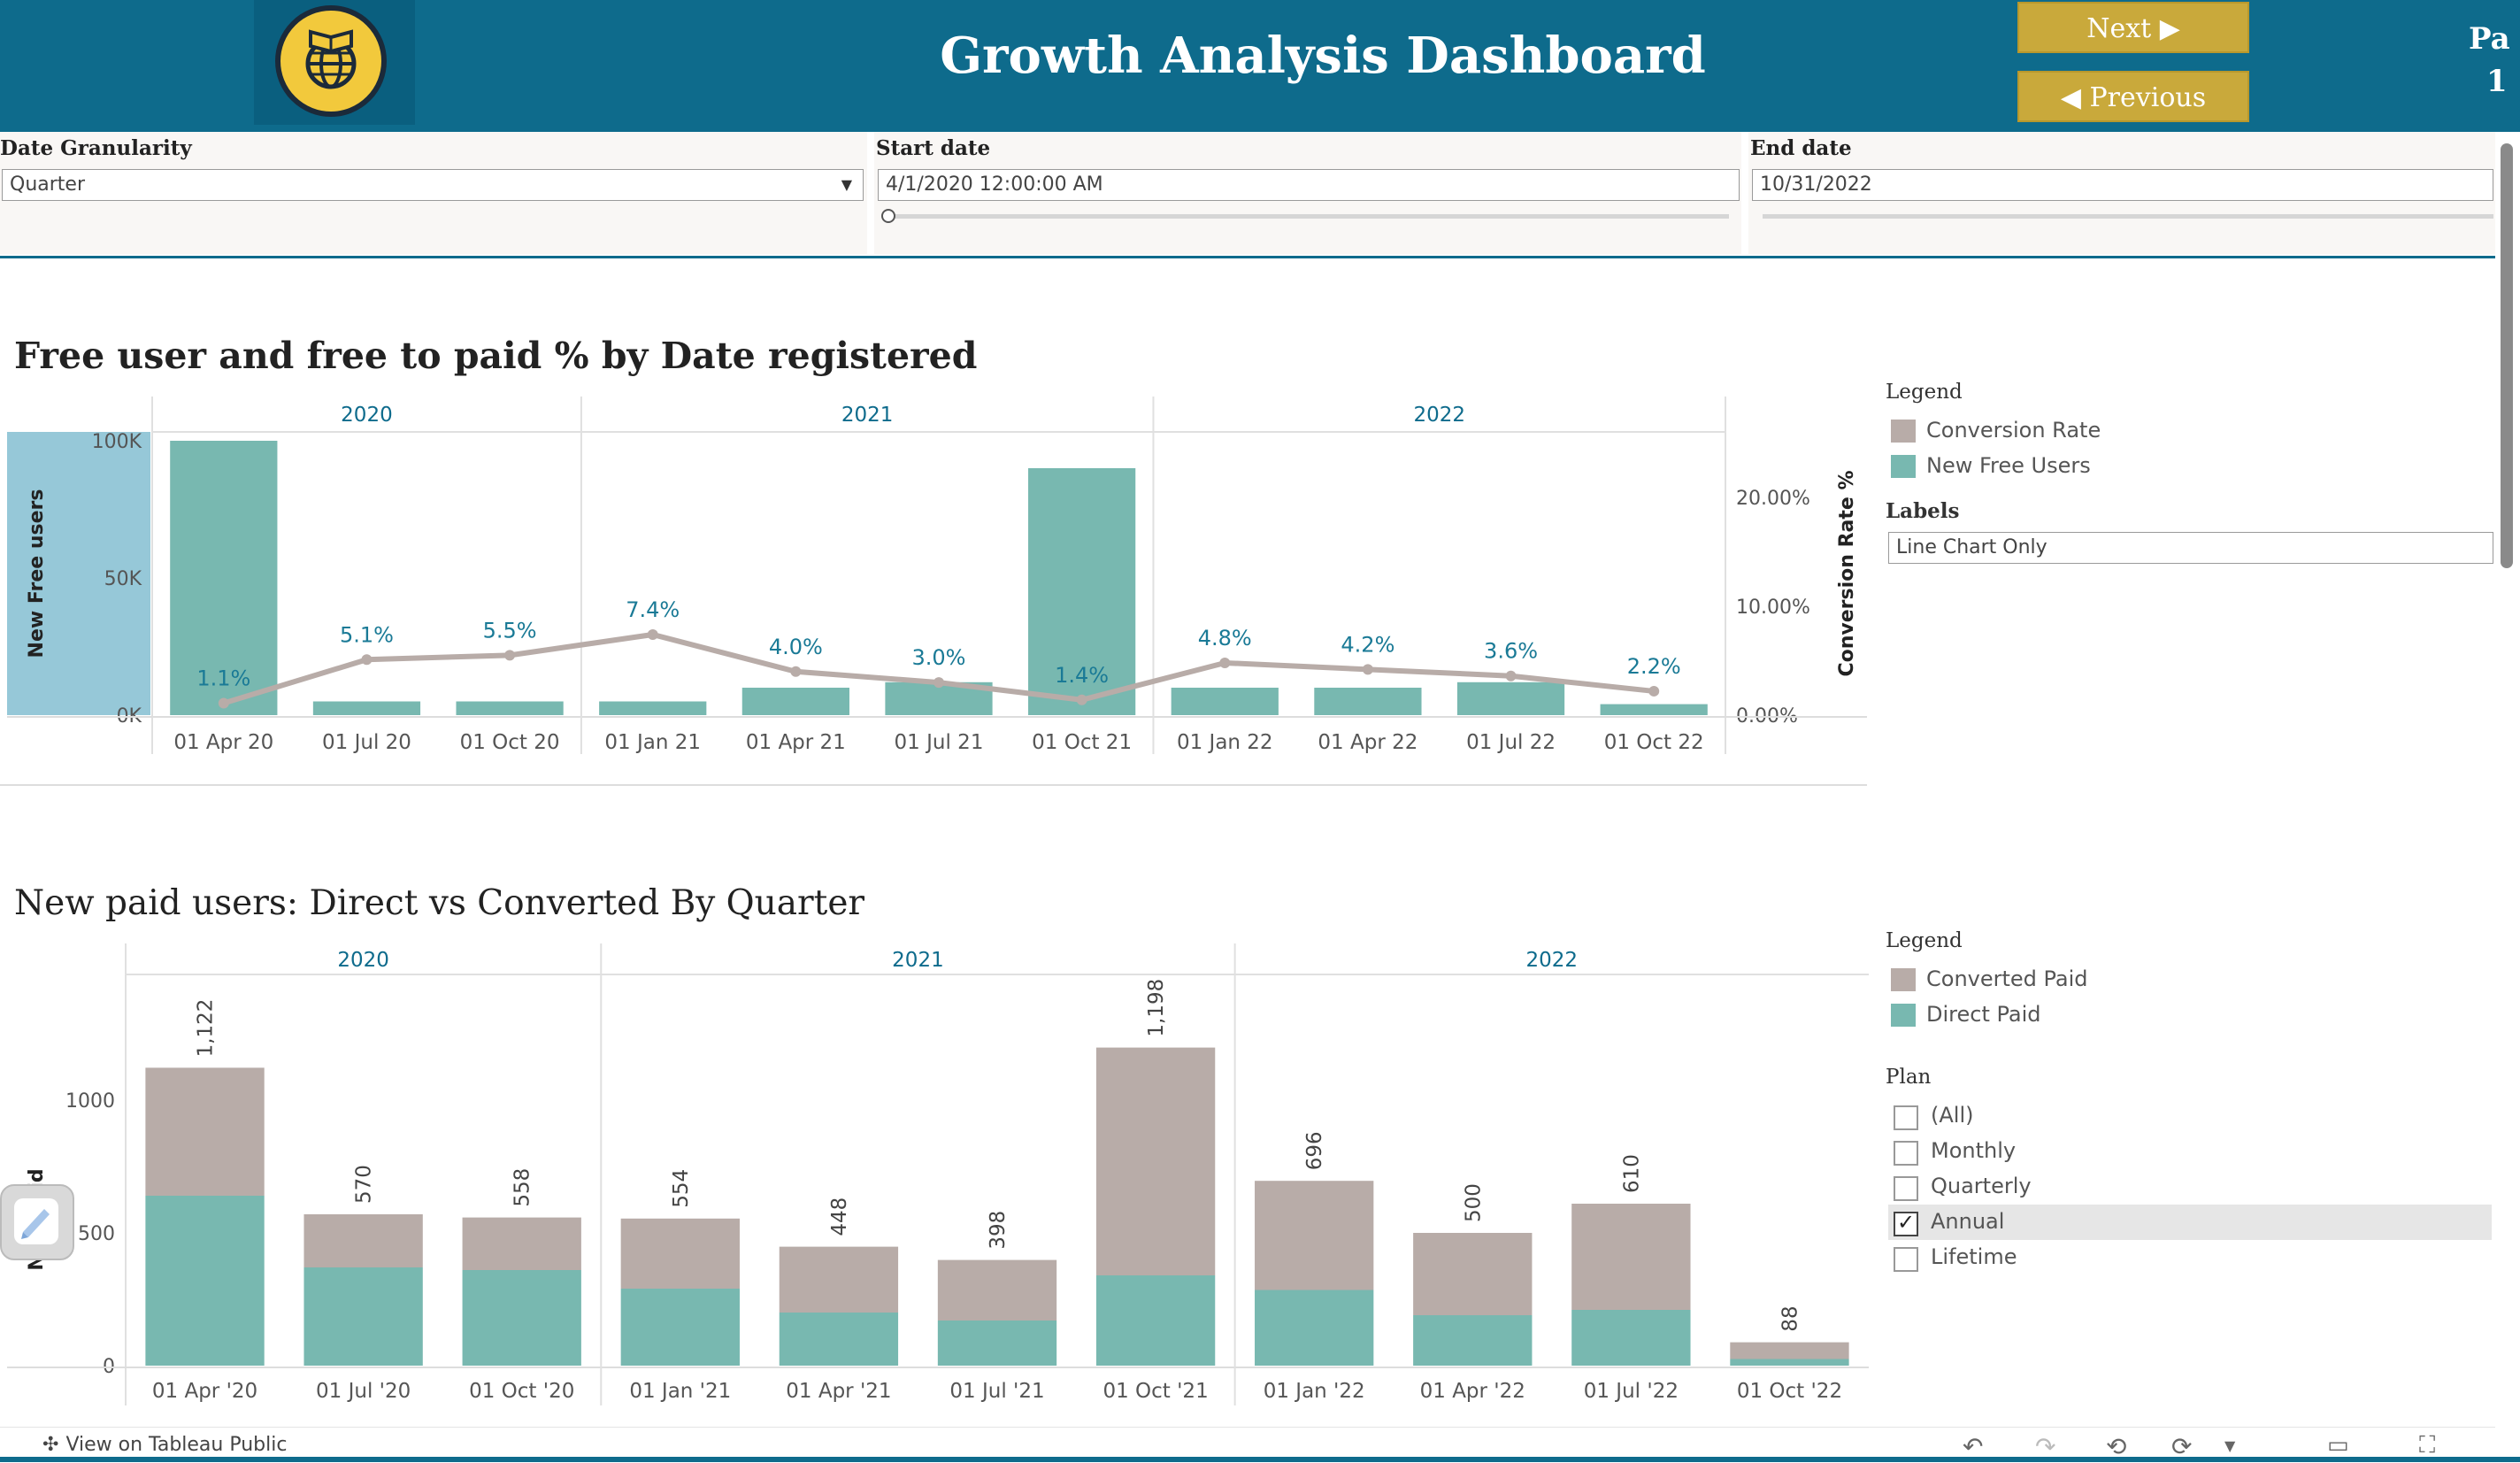 Image resolution: width=2520 pixels, height=1463 pixels. What do you see at coordinates (366, 742) in the screenshot?
I see `x-tick-label: 01 Jul 20` at bounding box center [366, 742].